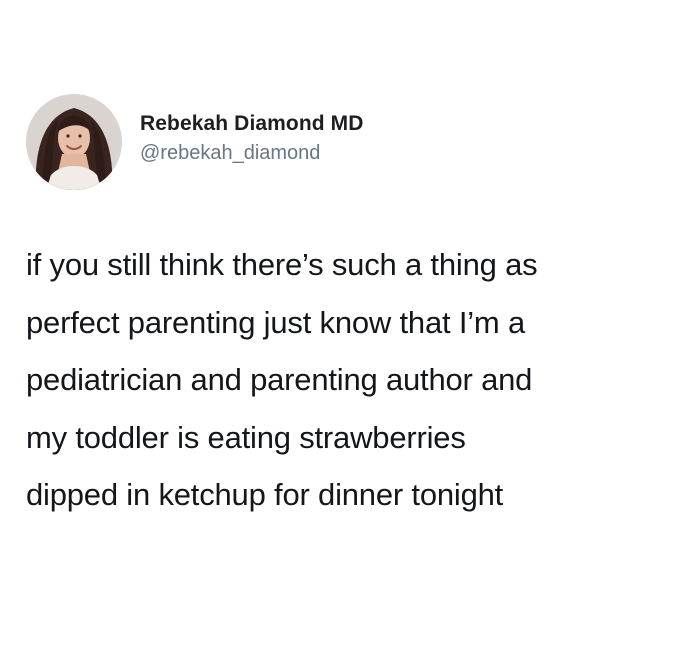  What do you see at coordinates (279, 379) in the screenshot?
I see `tweet-text-line: pediatrician and parenting author and` at bounding box center [279, 379].